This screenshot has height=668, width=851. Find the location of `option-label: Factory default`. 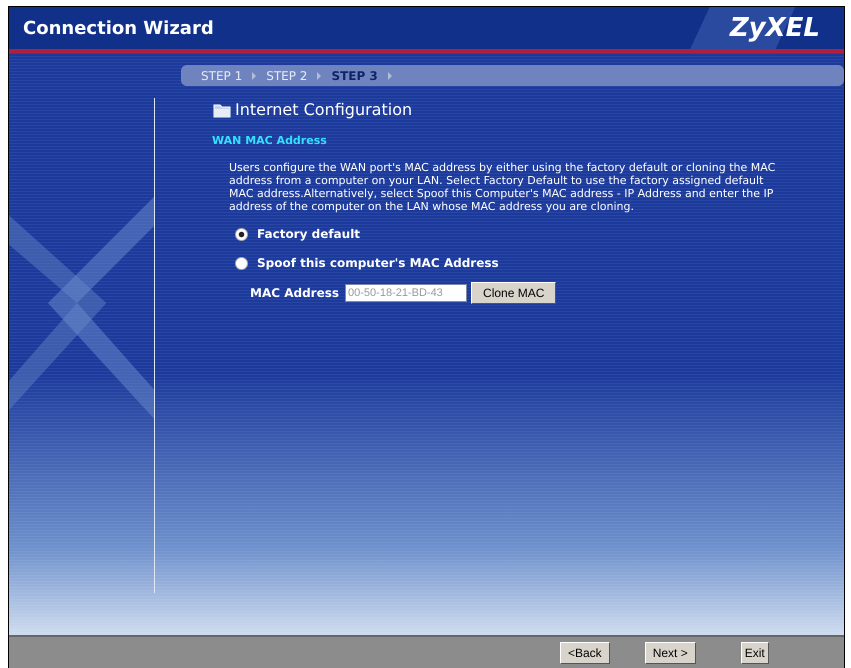

option-label: Factory default is located at coordinates (308, 234).